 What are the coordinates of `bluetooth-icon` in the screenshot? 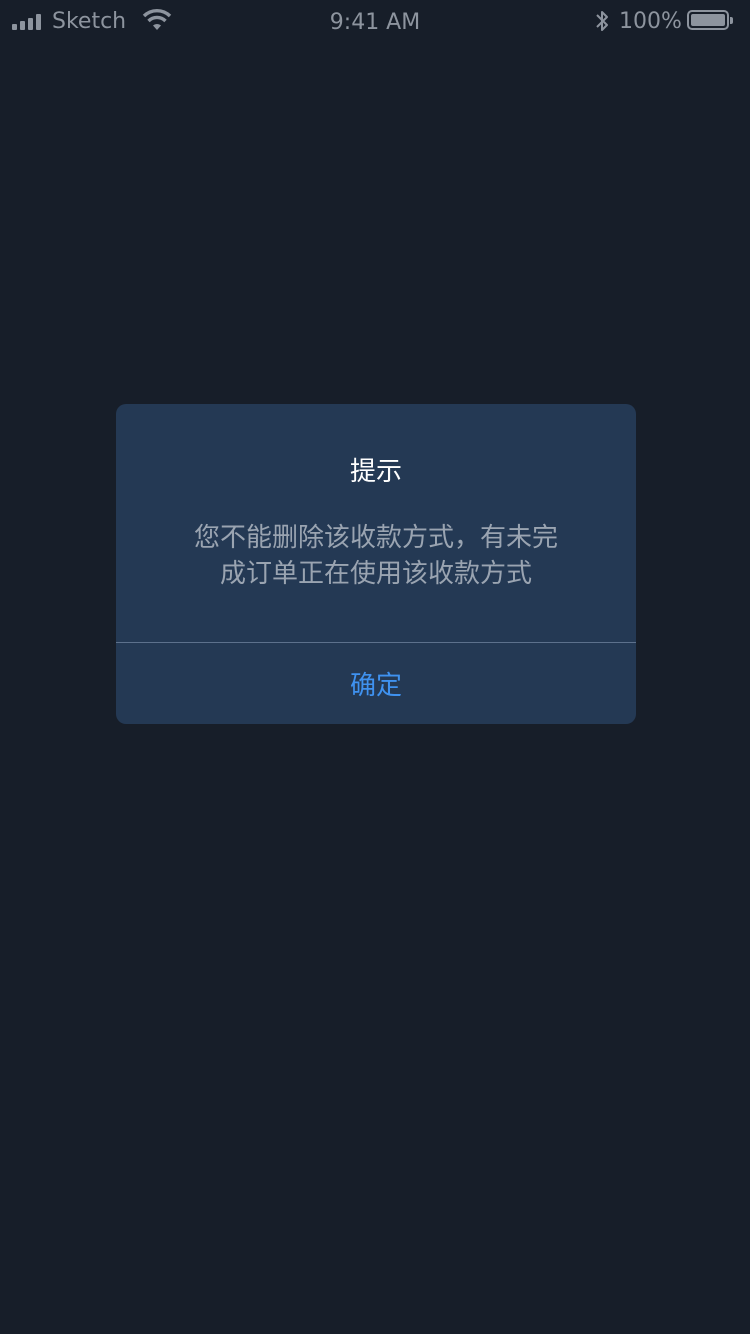 It's located at (602, 21).